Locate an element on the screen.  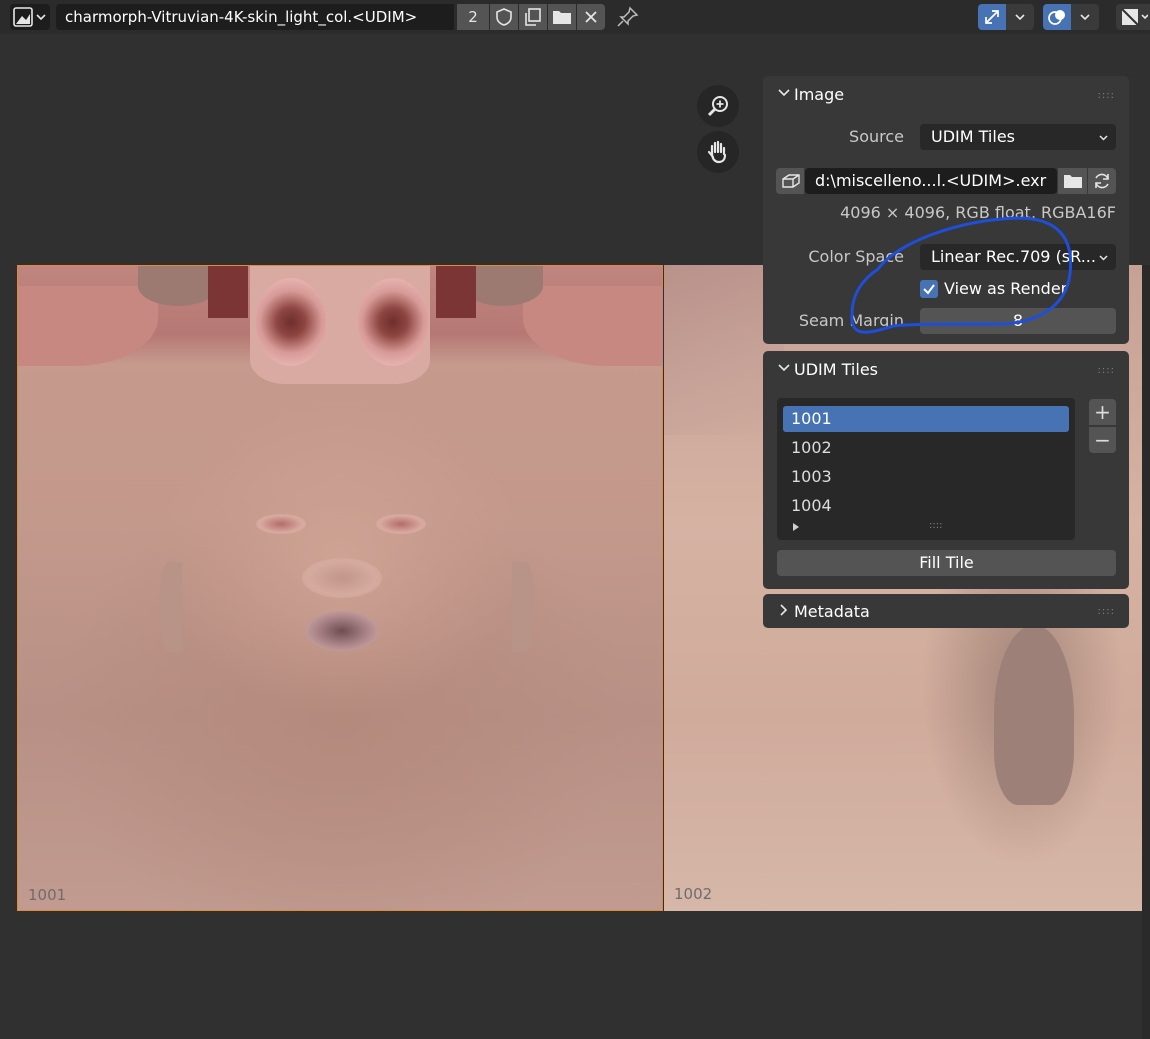
right-ear-texture is located at coordinates (393, 322).